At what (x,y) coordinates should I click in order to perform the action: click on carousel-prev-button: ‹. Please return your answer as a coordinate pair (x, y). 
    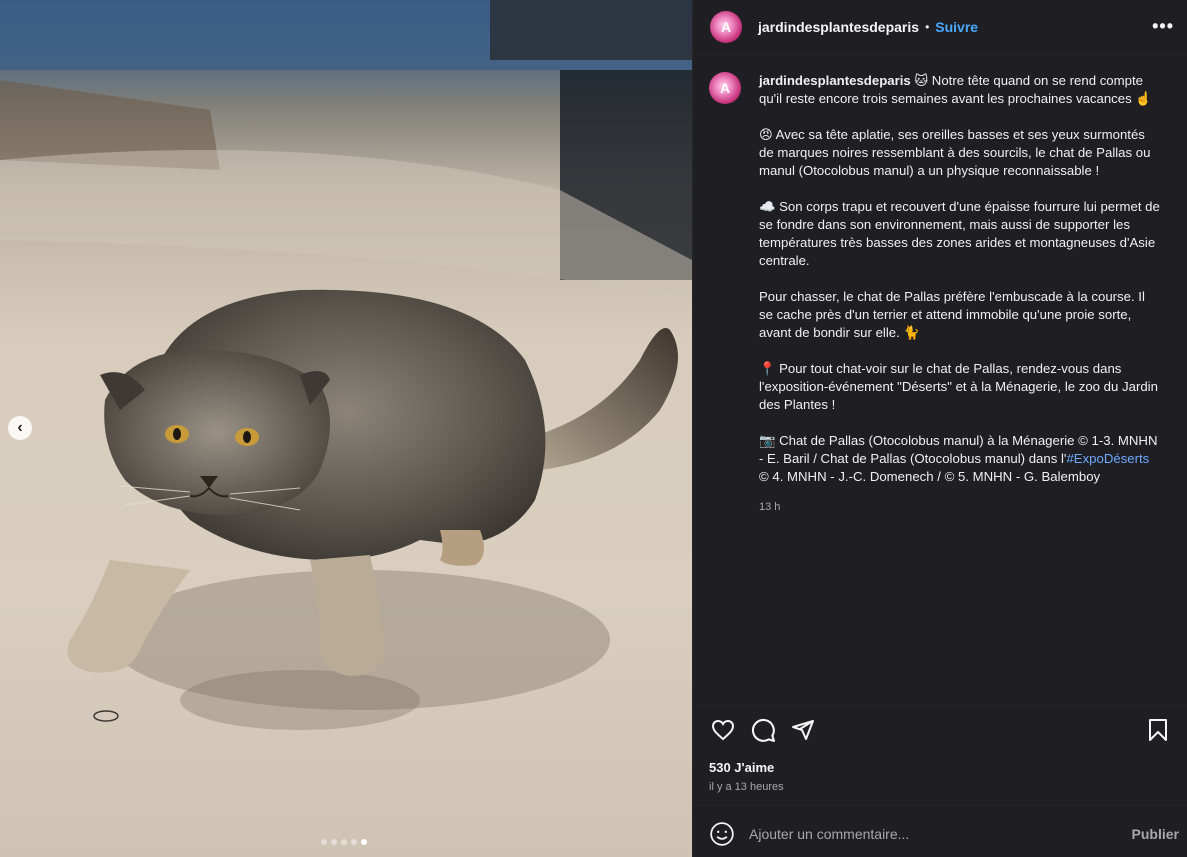
    Looking at the image, I should click on (20, 428).